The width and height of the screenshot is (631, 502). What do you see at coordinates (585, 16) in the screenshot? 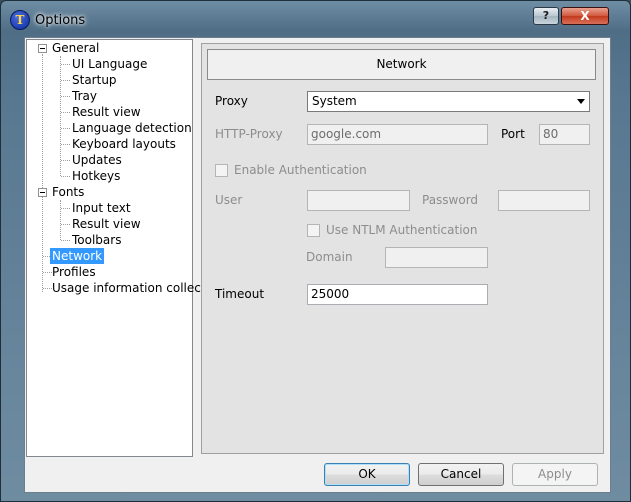
I see `close-button: X` at bounding box center [585, 16].